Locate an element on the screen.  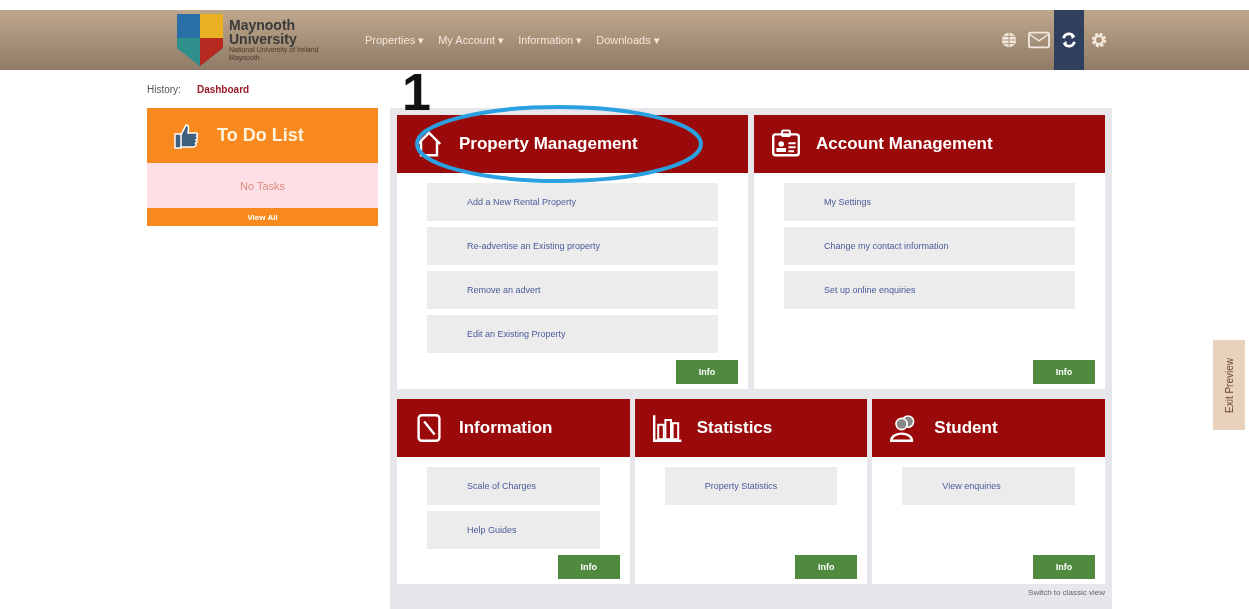
globe-icon is located at coordinates (1009, 40).